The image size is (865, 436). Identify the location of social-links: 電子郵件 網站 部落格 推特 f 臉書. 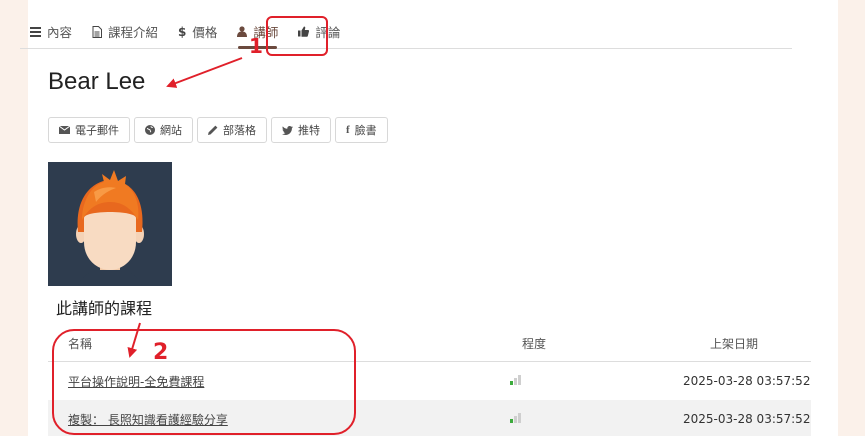
(220, 130).